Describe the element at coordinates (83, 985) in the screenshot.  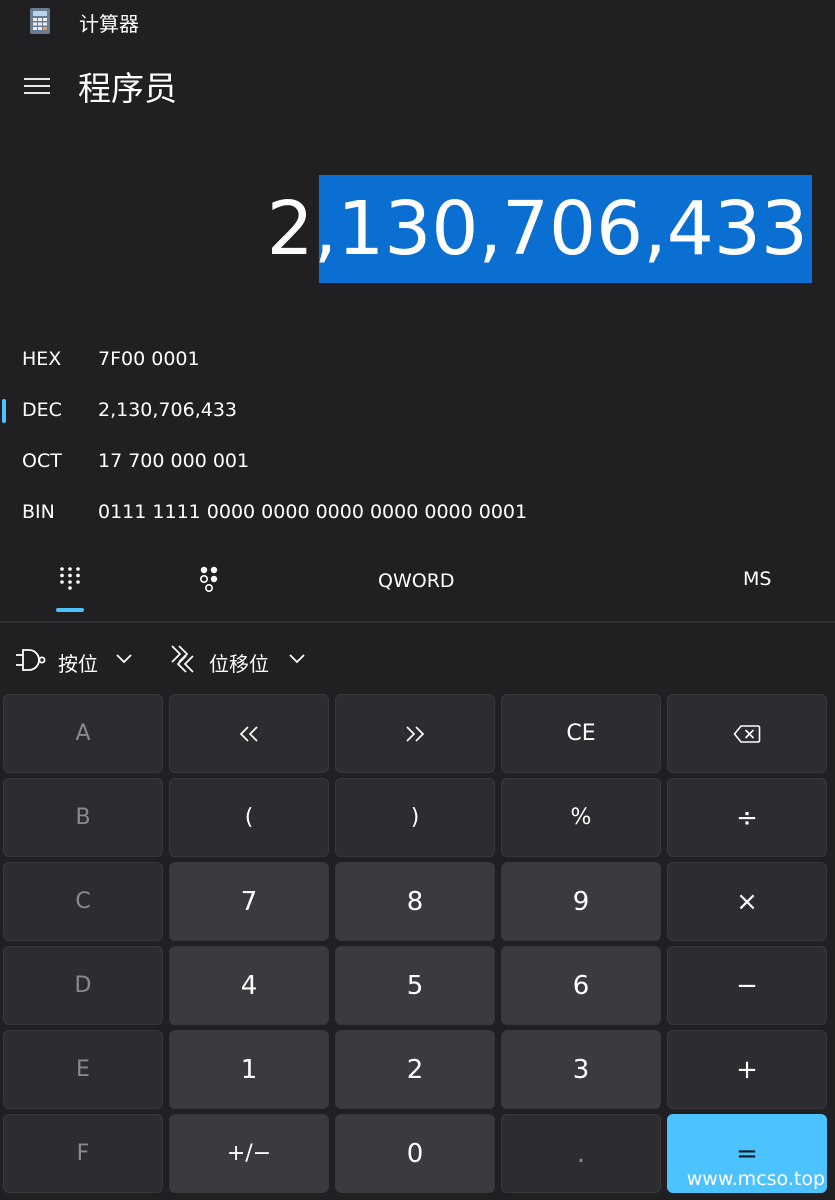
I see `hex-d-button: D` at that location.